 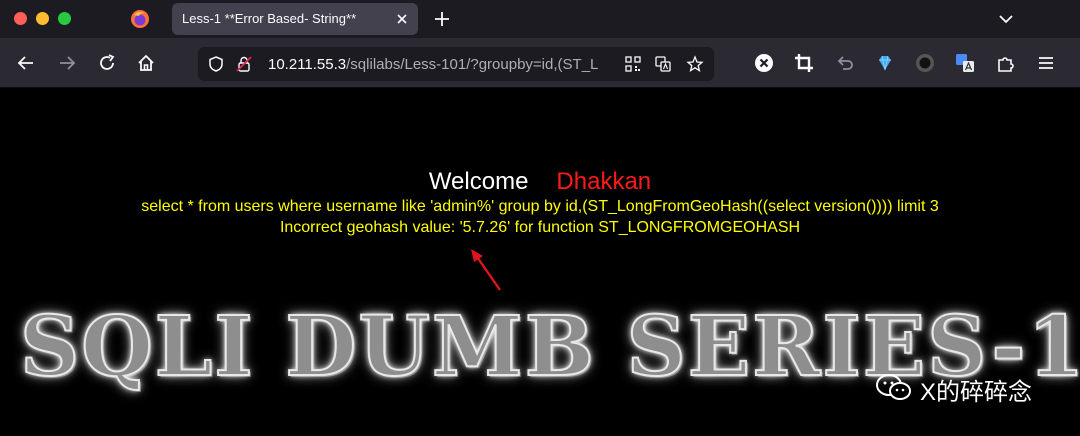 I want to click on tab-active: Less-1 **Error Based- String**, so click(x=295, y=19).